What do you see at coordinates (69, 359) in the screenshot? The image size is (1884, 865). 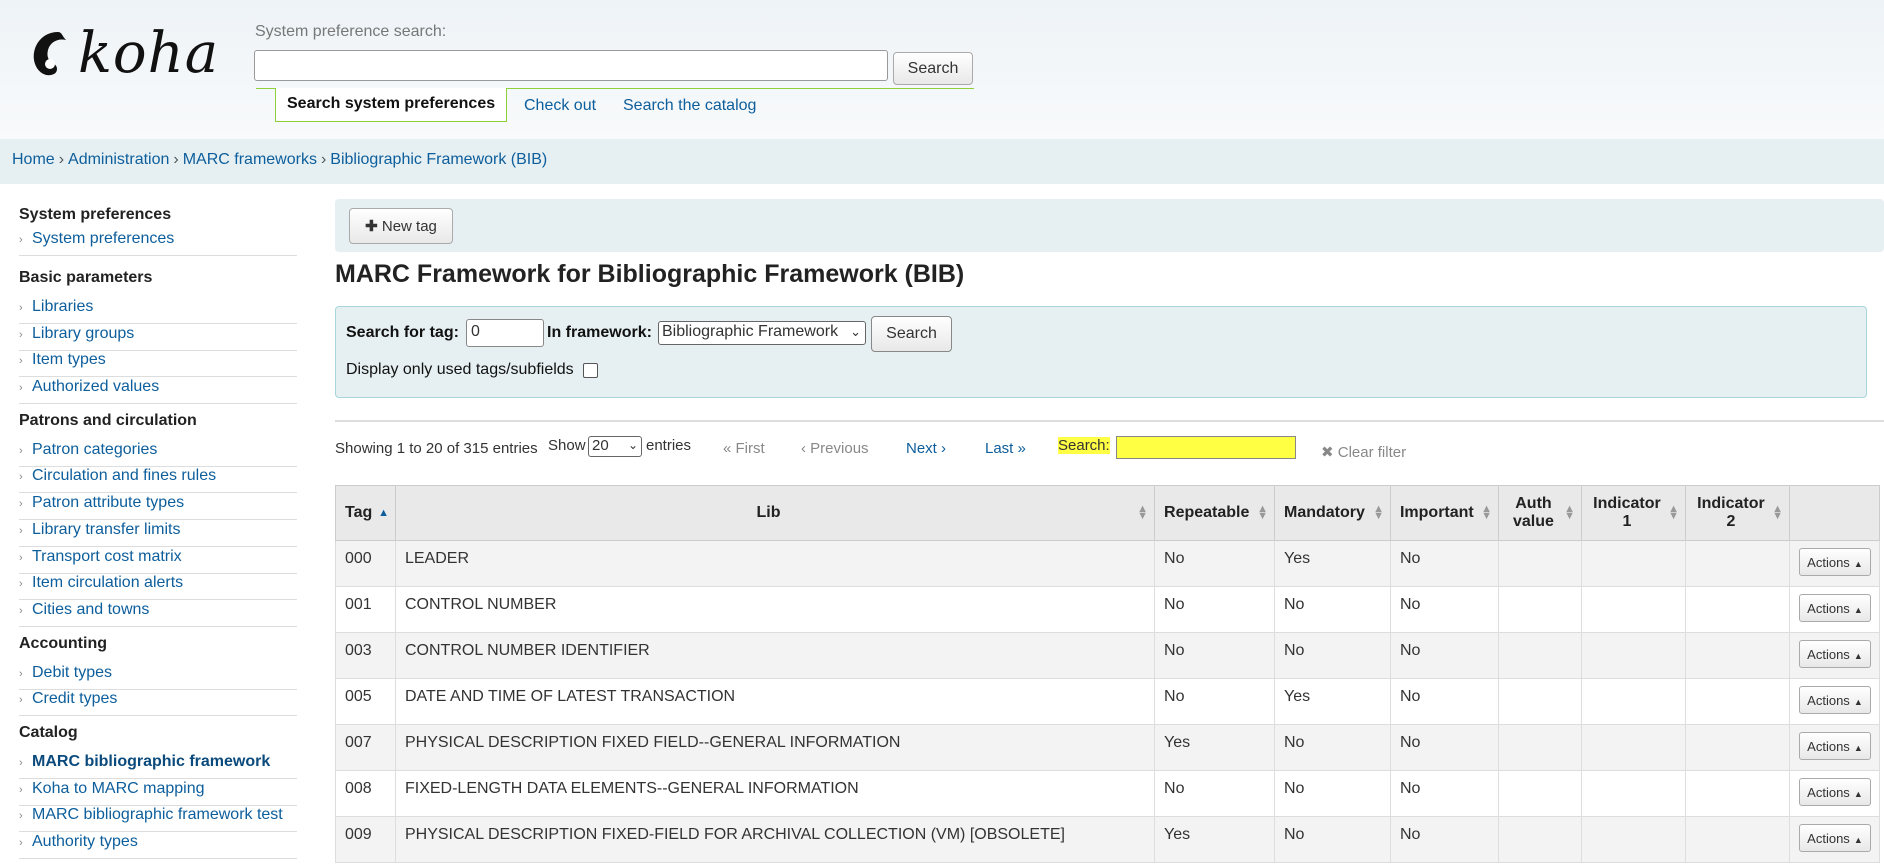 I see `sidebar-item-label: Item types` at bounding box center [69, 359].